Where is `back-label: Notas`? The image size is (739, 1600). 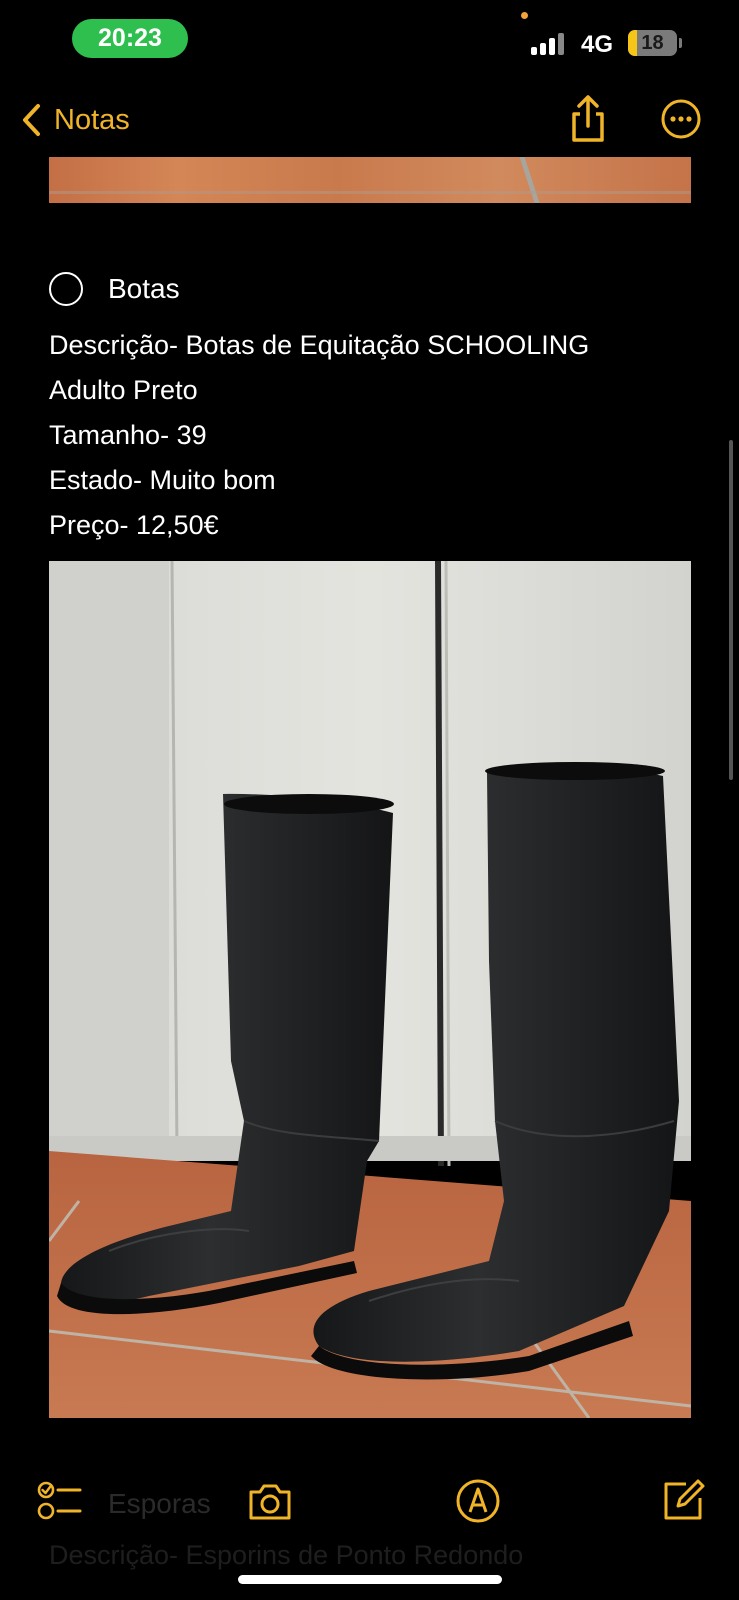 back-label: Notas is located at coordinates (92, 119).